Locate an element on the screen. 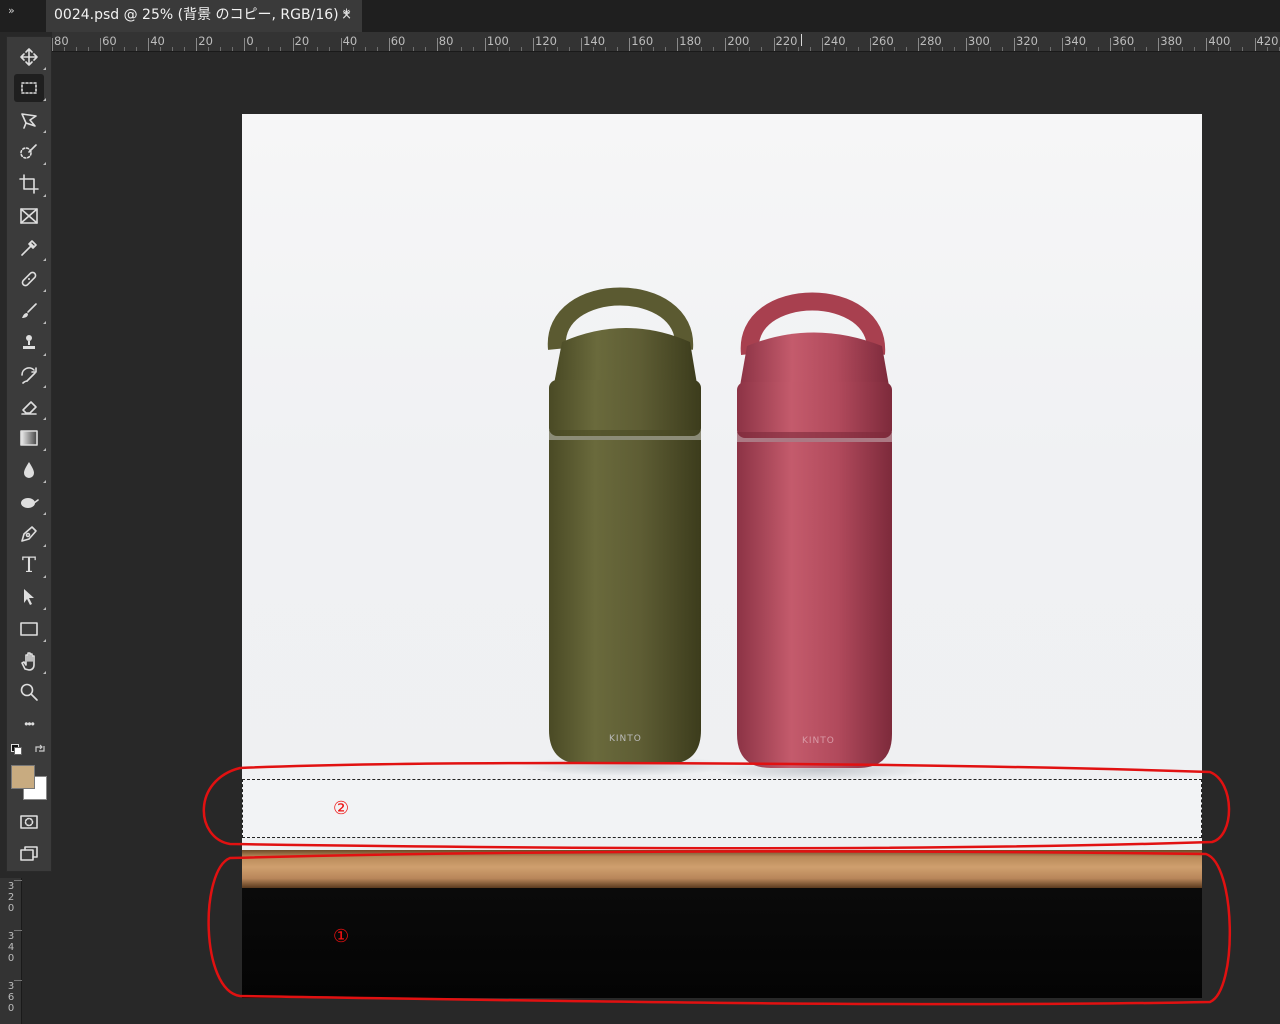  foreground-color-swatch is located at coordinates (23, 777).